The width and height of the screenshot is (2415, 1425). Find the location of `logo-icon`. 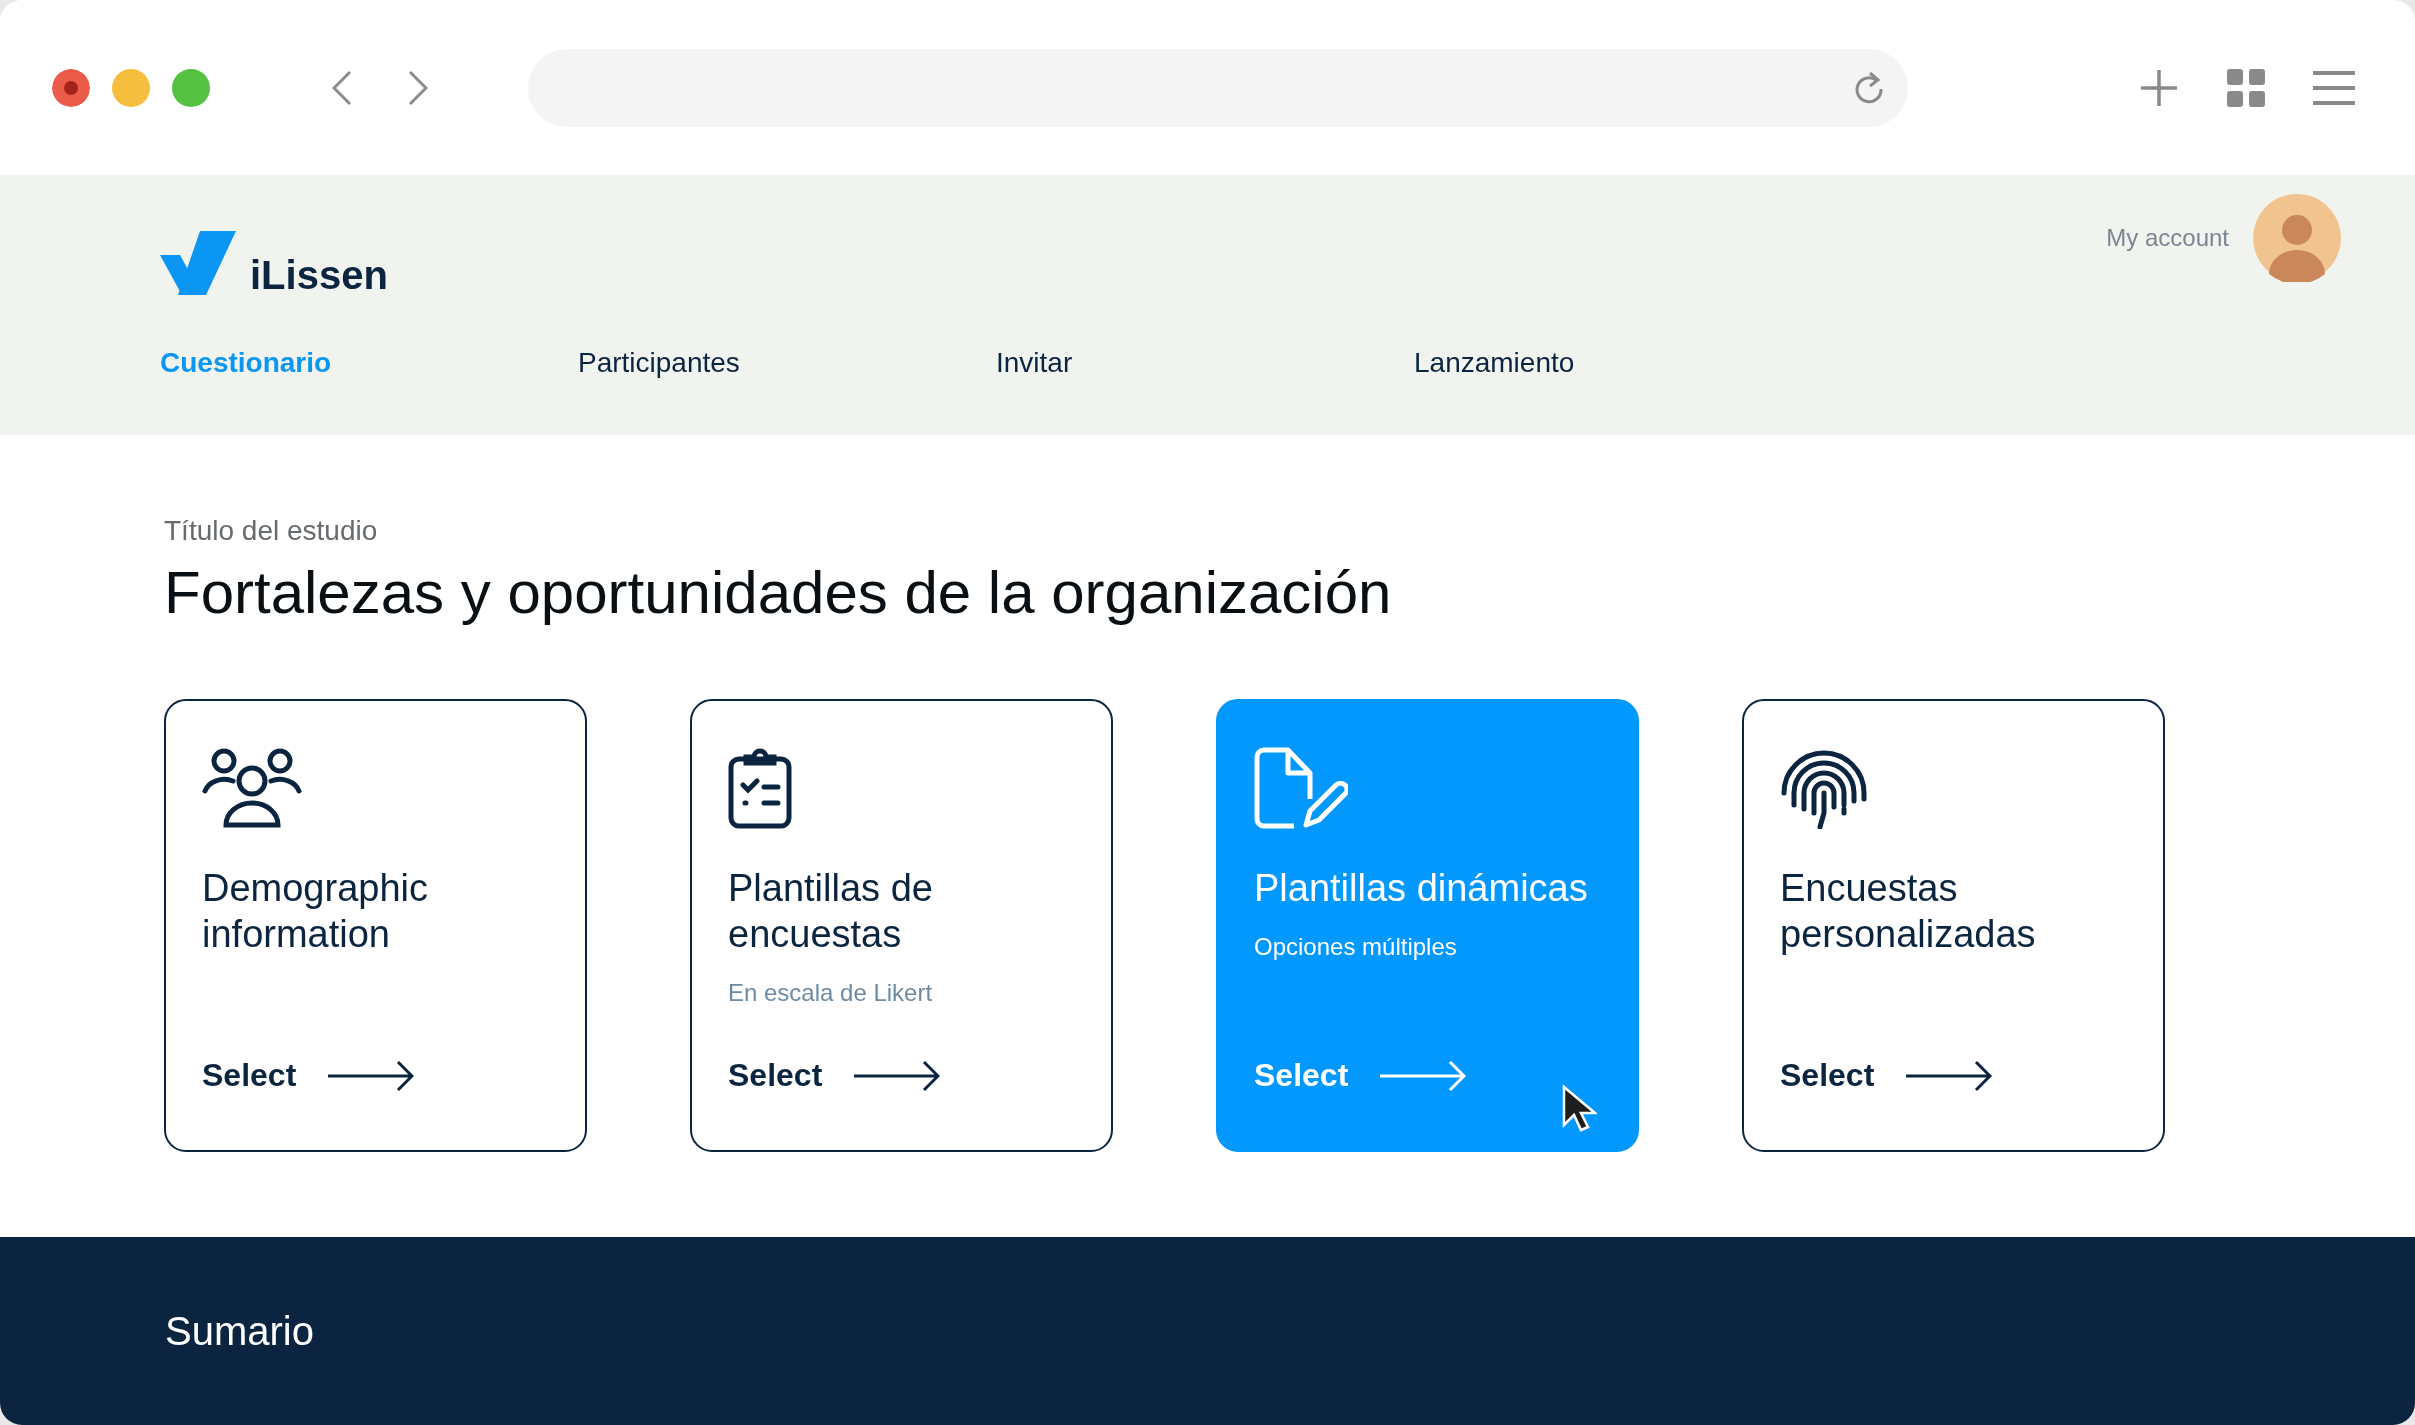

logo-icon is located at coordinates (198, 262).